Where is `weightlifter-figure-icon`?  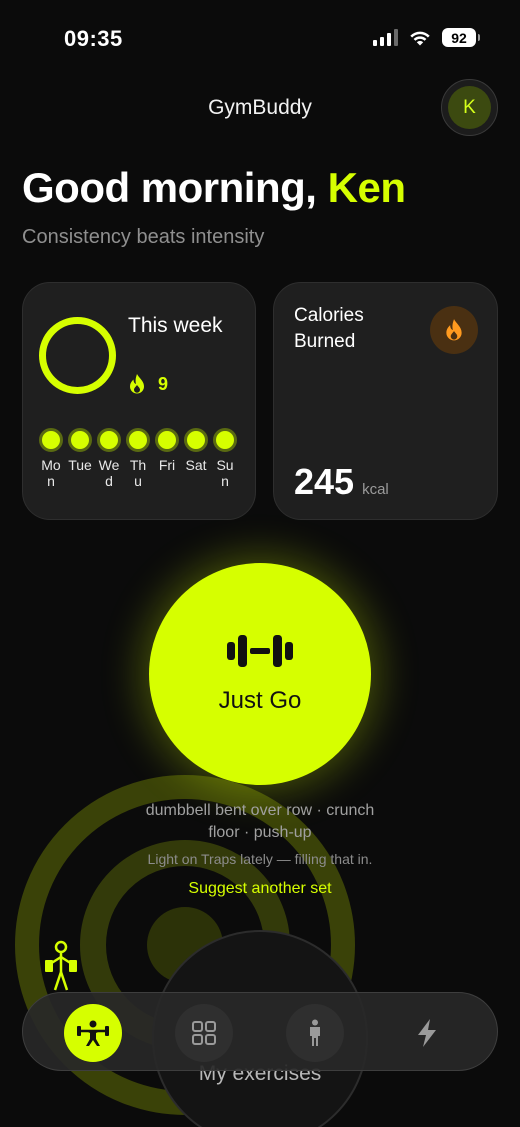
weightlifter-figure-icon is located at coordinates (61, 965).